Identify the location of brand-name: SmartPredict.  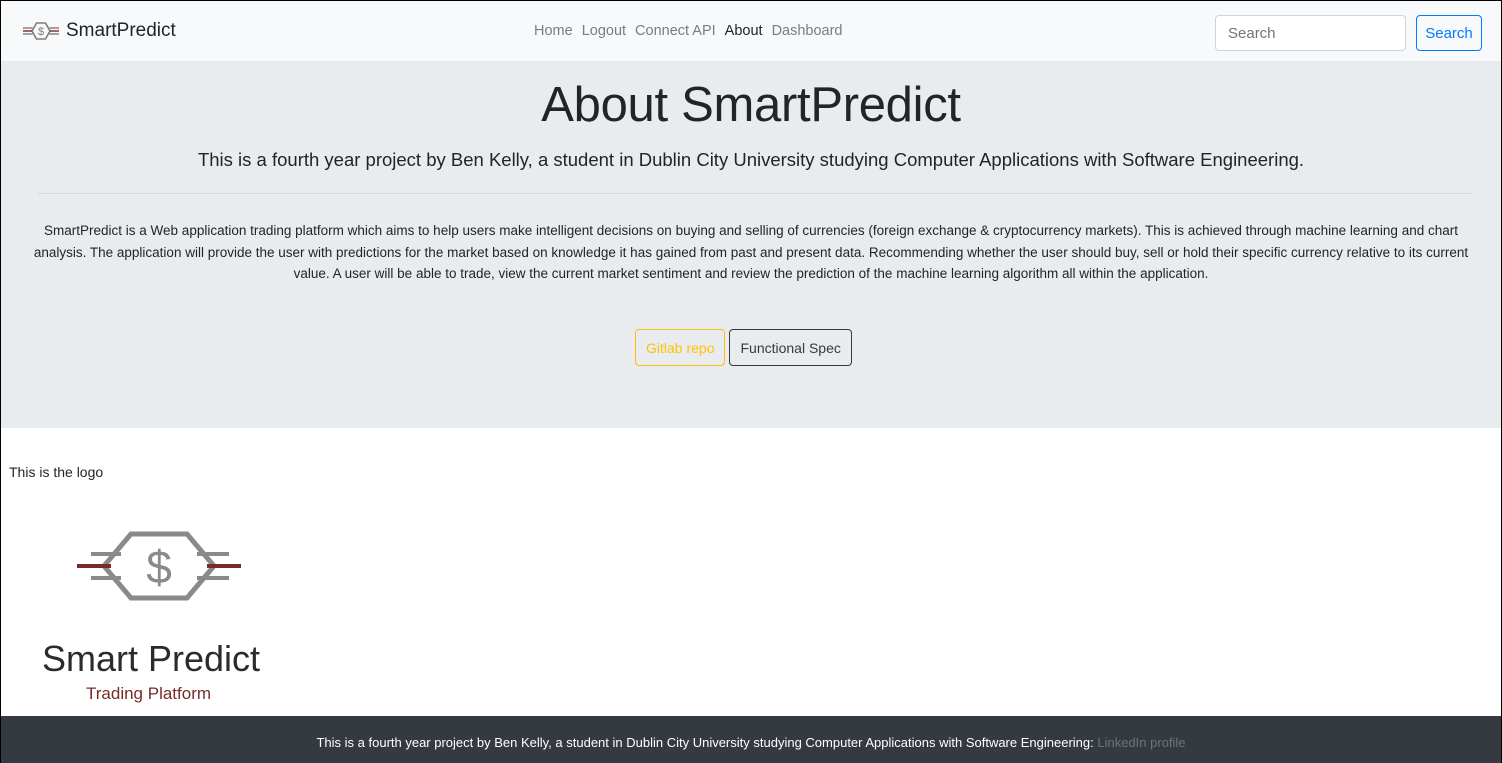
(121, 30).